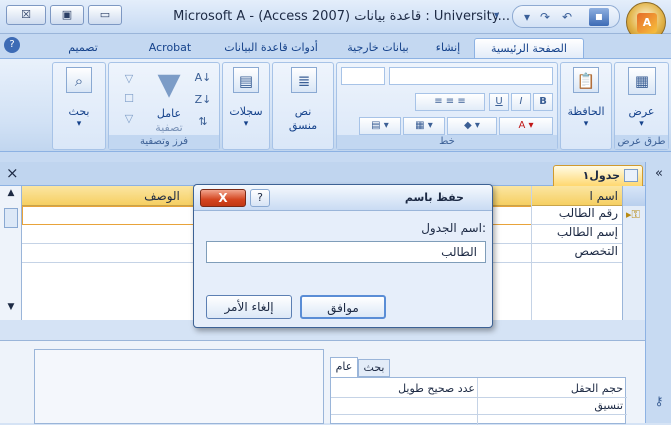  What do you see at coordinates (363, 76) in the screenshot?
I see `font-size-combo` at bounding box center [363, 76].